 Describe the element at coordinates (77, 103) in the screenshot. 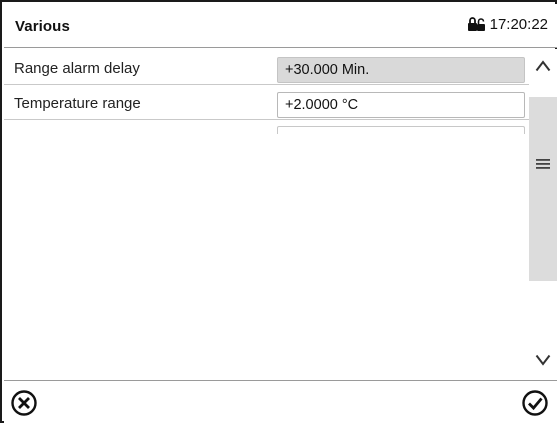

I see `setting-label: Temperature range` at that location.